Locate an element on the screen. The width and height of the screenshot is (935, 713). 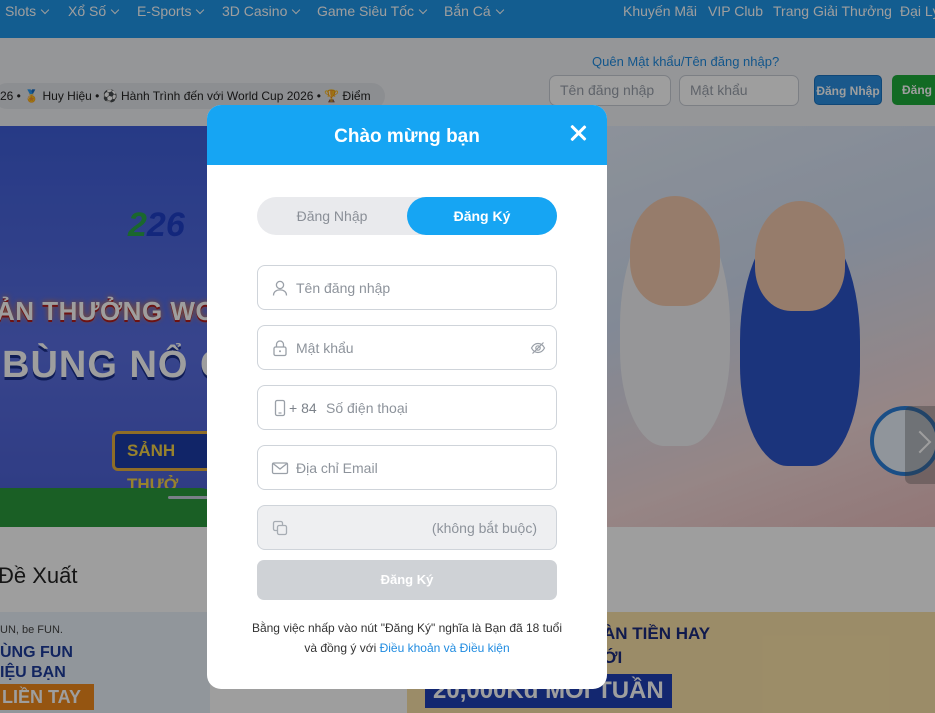
email-placeholder: Địa chỉ Email is located at coordinates (337, 468).